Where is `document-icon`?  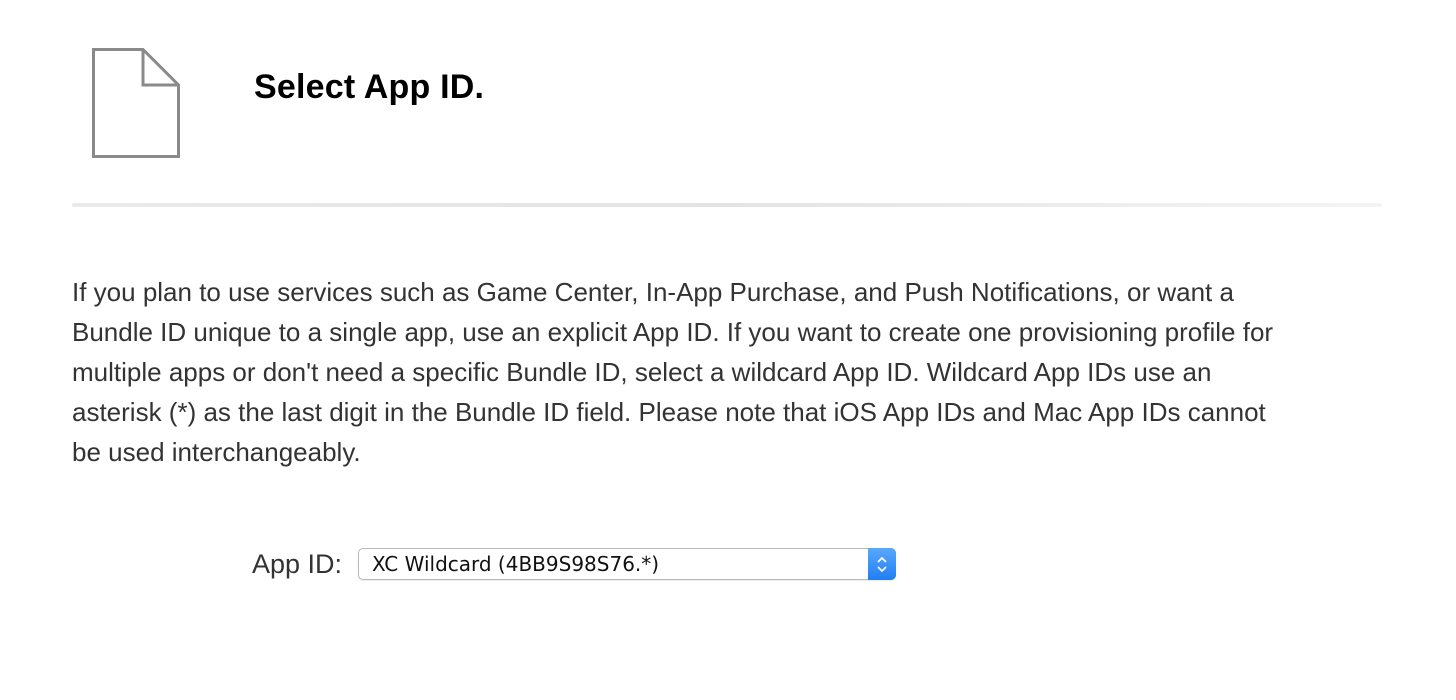
document-icon is located at coordinates (136, 103).